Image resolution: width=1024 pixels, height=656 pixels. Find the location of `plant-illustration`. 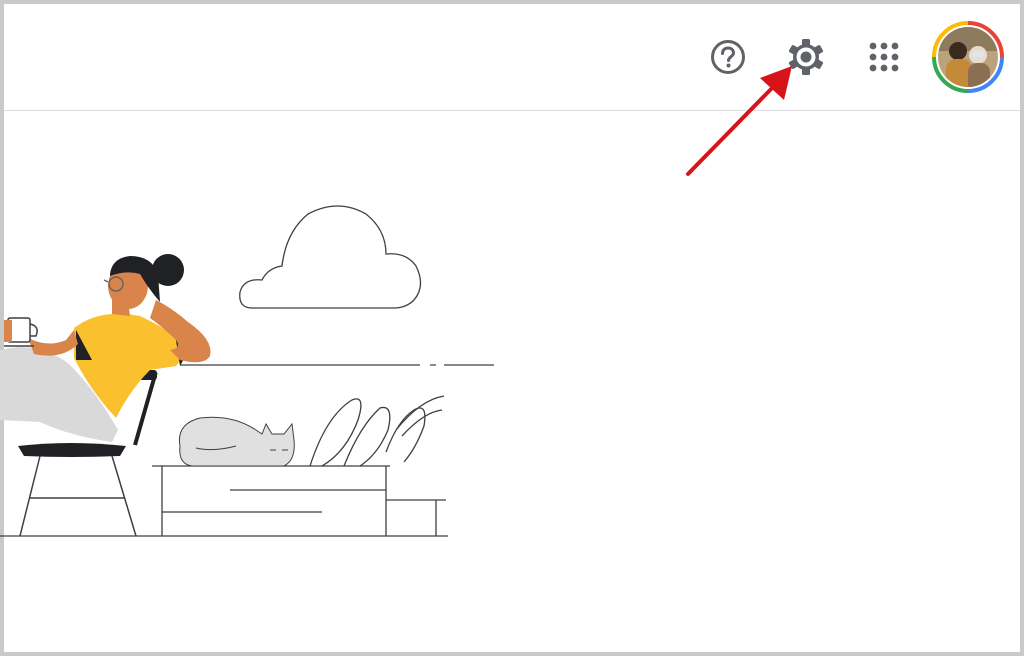

plant-illustration is located at coordinates (377, 431).